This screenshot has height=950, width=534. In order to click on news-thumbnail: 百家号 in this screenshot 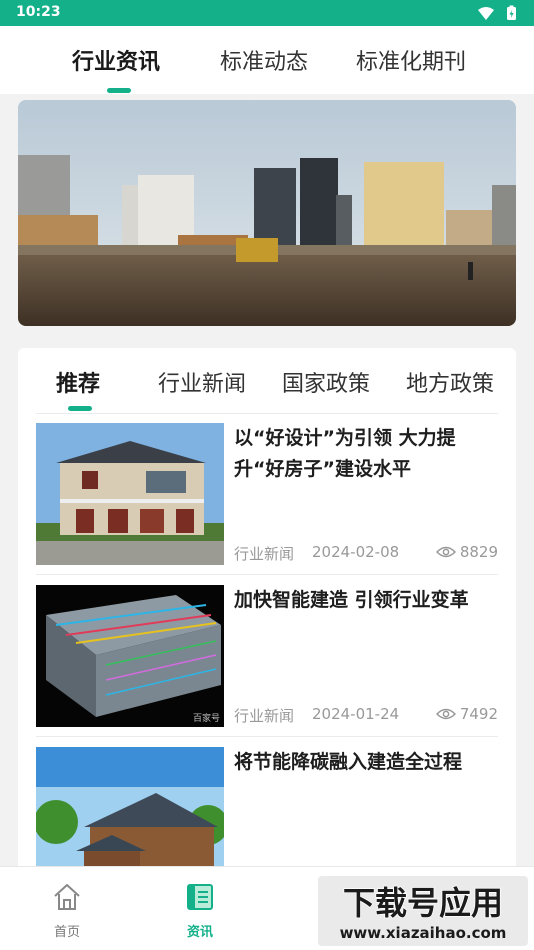, I will do `click(130, 656)`.